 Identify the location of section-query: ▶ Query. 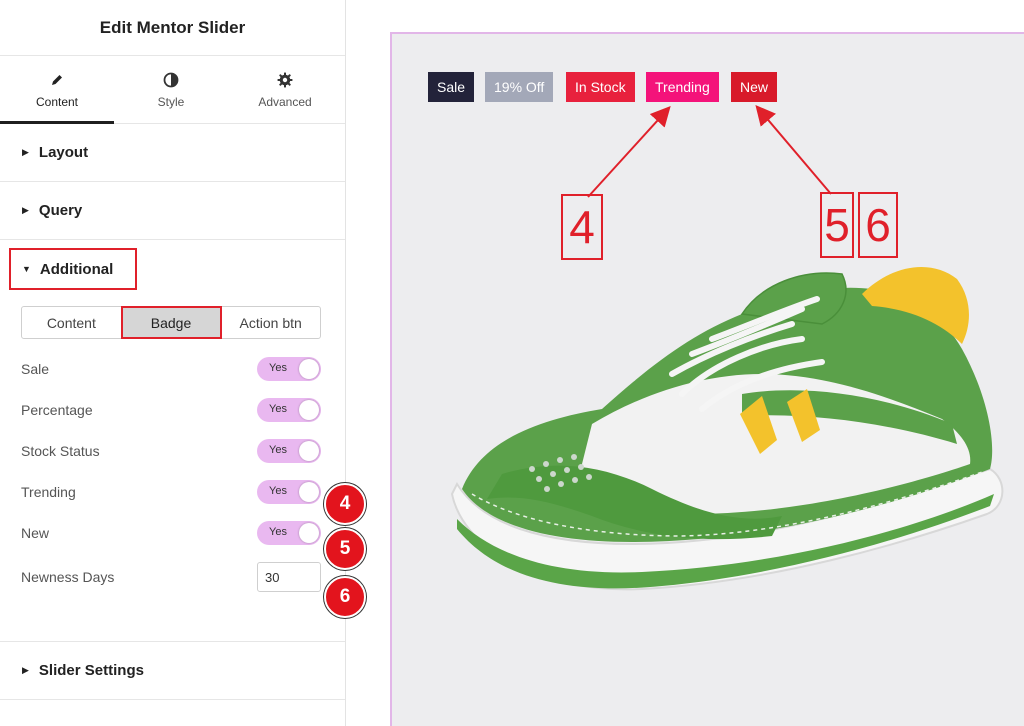
(172, 211).